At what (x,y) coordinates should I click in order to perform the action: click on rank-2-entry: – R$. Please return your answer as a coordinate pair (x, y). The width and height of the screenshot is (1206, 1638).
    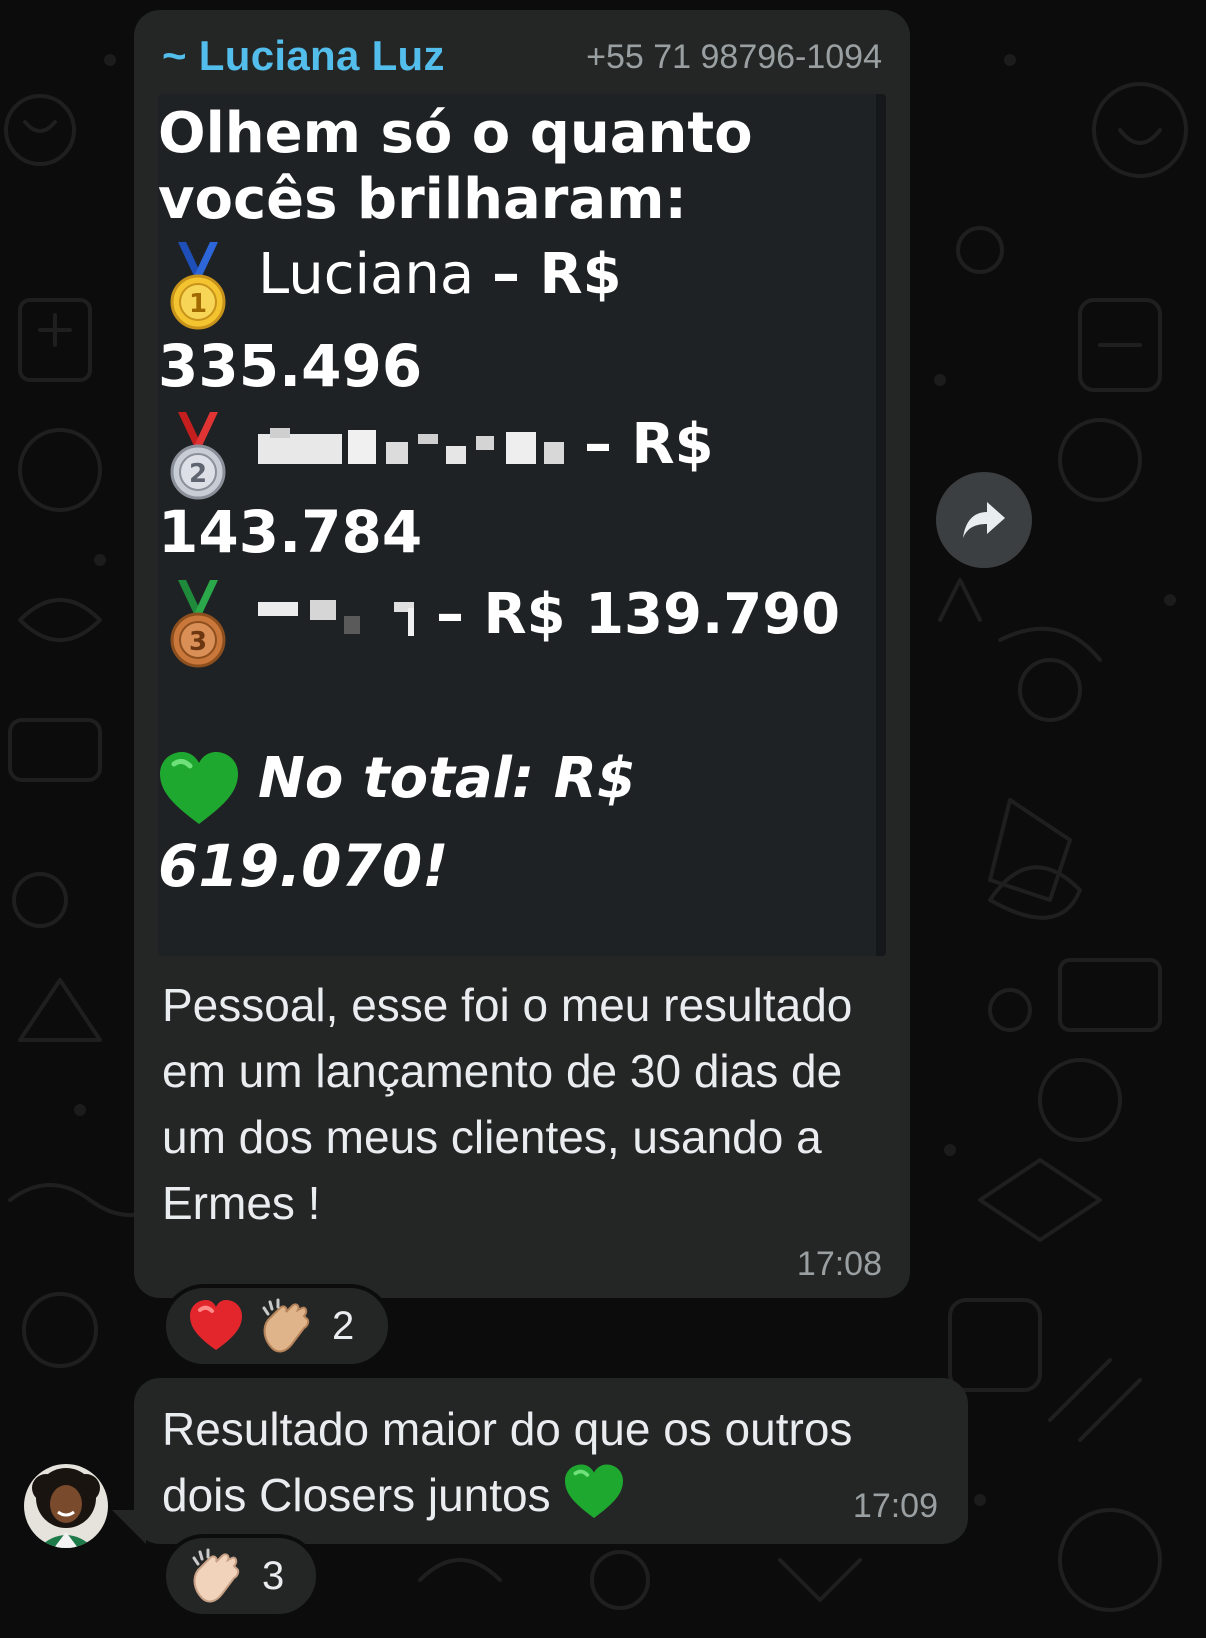
    Looking at the image, I should click on (486, 444).